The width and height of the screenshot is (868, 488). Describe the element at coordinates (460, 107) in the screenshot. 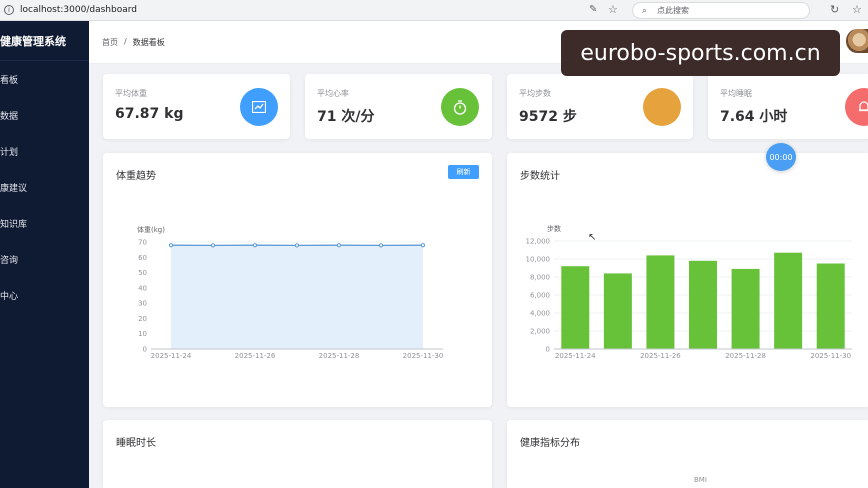

I see `stopwatch-icon` at that location.